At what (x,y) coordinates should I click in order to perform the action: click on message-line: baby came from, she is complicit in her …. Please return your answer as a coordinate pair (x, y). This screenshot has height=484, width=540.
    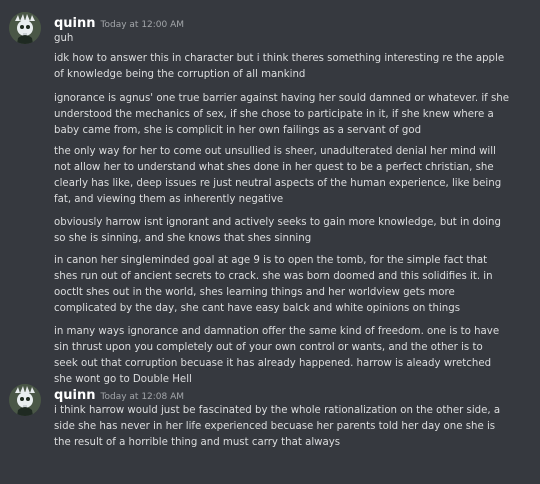
    Looking at the image, I should click on (238, 130).